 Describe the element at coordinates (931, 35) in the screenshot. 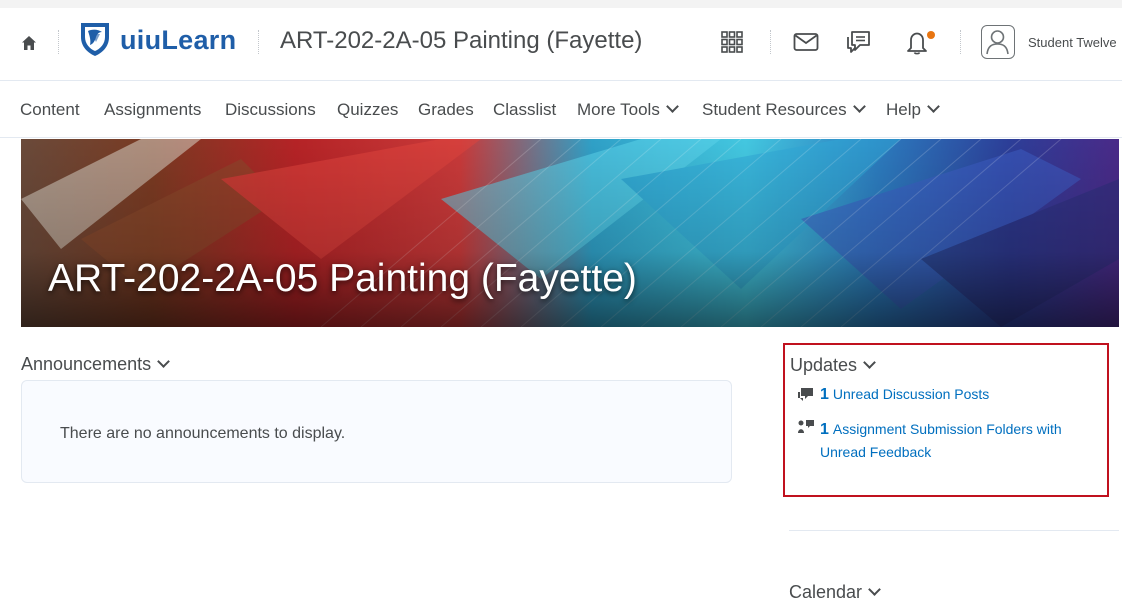

I see `notification-dot` at that location.